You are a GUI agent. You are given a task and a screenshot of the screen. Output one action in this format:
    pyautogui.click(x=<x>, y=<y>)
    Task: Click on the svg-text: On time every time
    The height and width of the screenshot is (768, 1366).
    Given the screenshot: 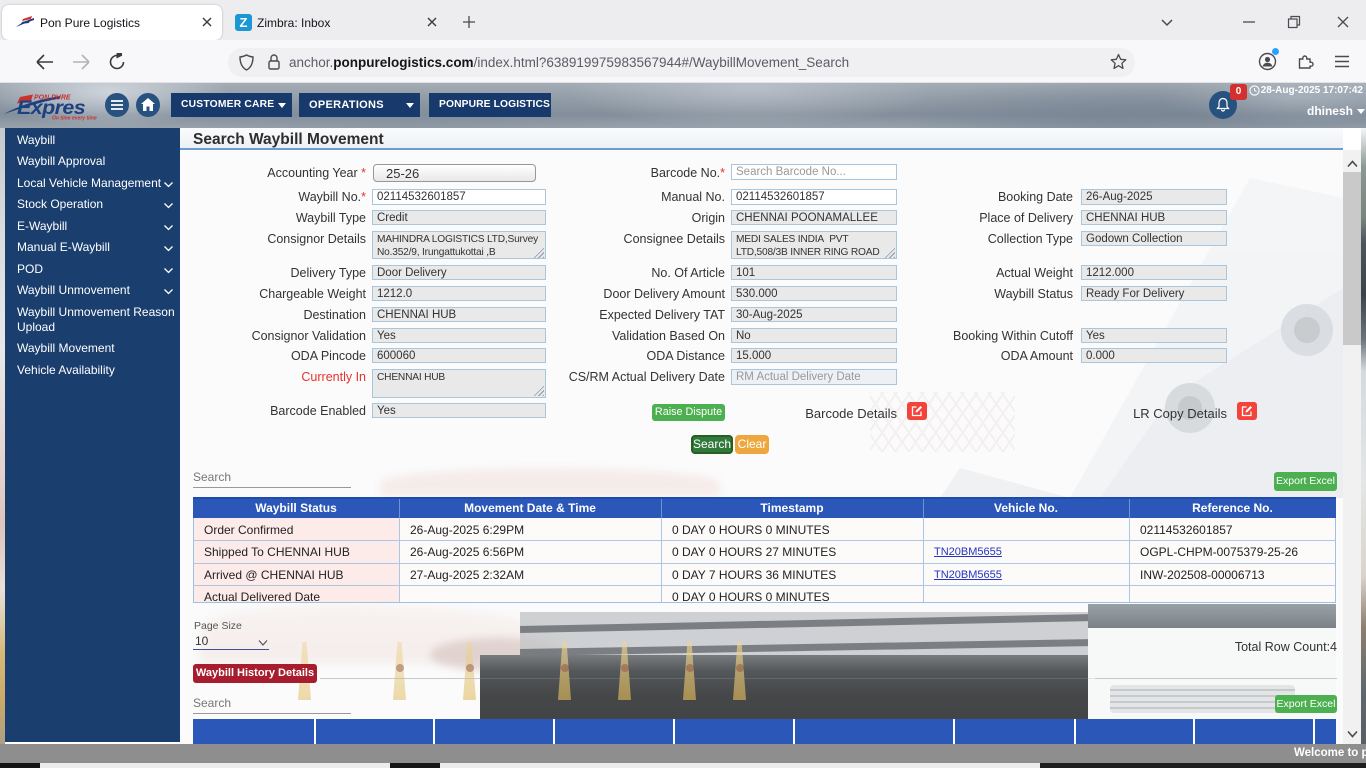 What is the action you would take?
    pyautogui.click(x=74, y=119)
    